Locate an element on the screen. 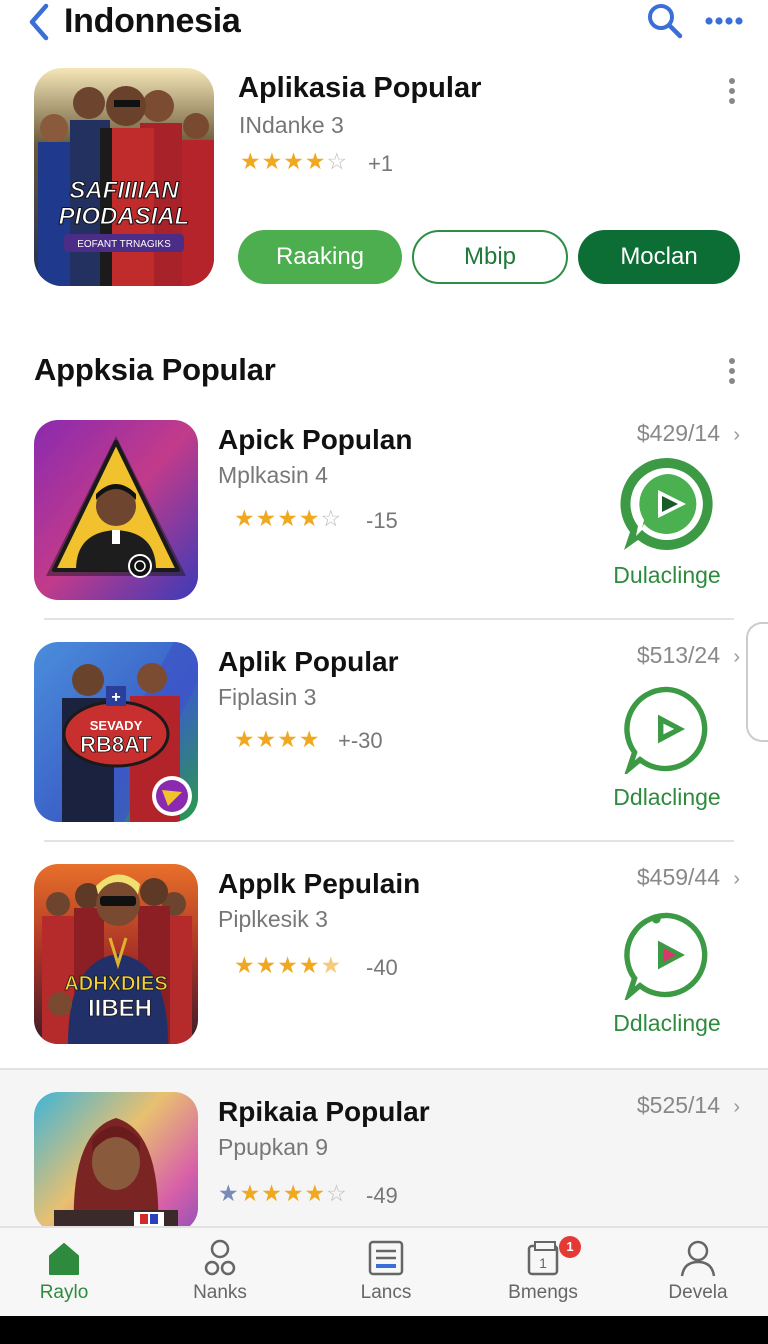  poster-text-2: RB8AT is located at coordinates (116, 744).